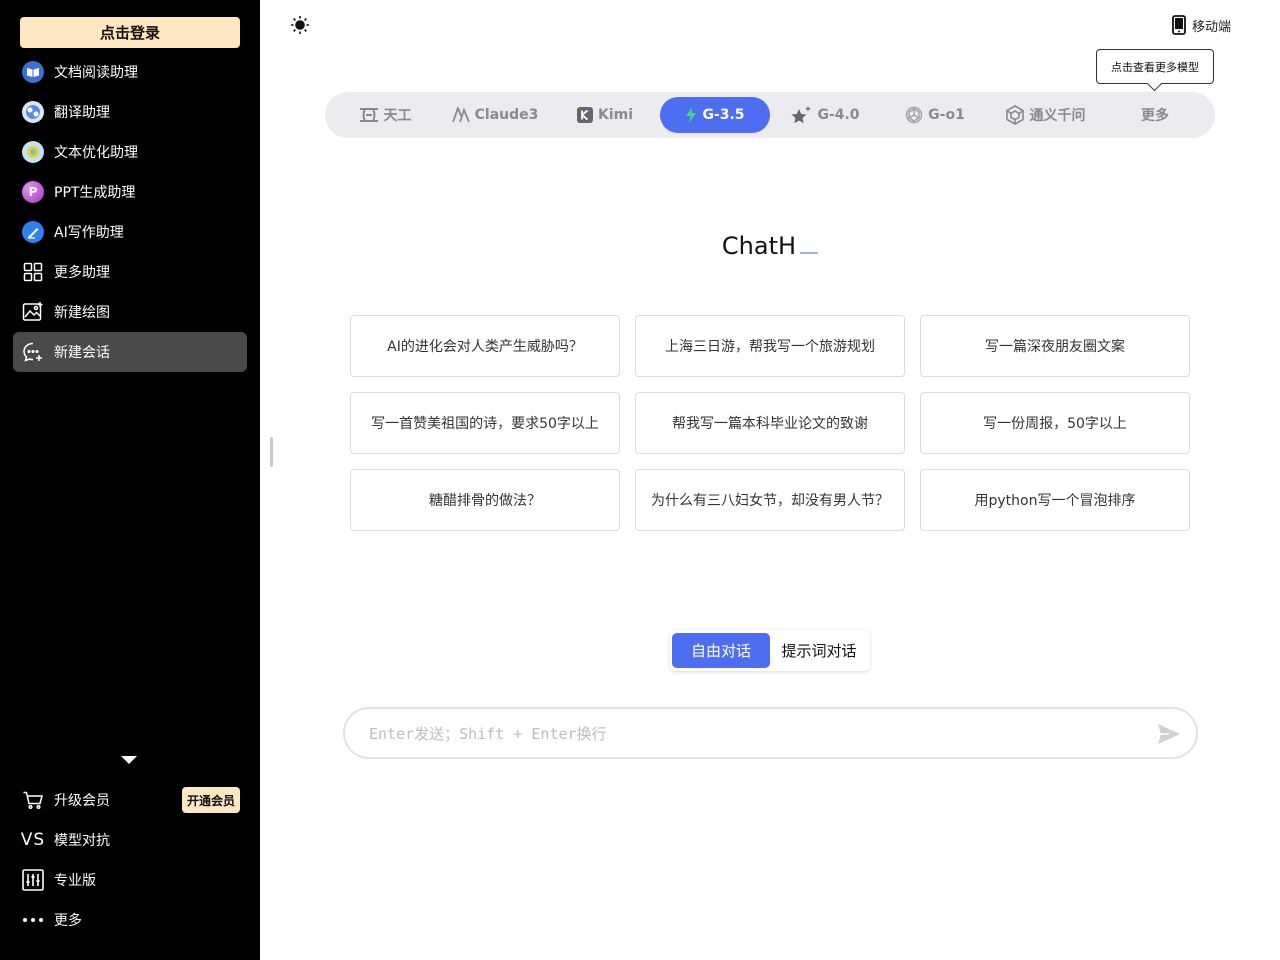 The width and height of the screenshot is (1280, 960). I want to click on prompt-card: 用python写一个冒泡排序, so click(1055, 500).